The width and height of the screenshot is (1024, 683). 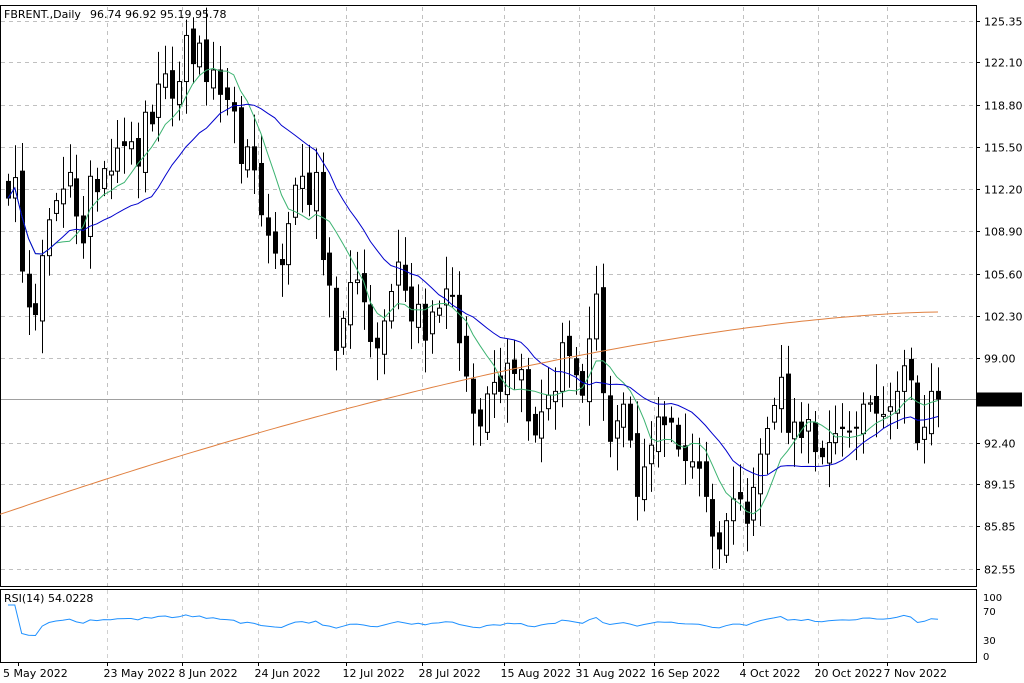 What do you see at coordinates (1003, 22) in the screenshot?
I see `price-tick-label-0: 125.35` at bounding box center [1003, 22].